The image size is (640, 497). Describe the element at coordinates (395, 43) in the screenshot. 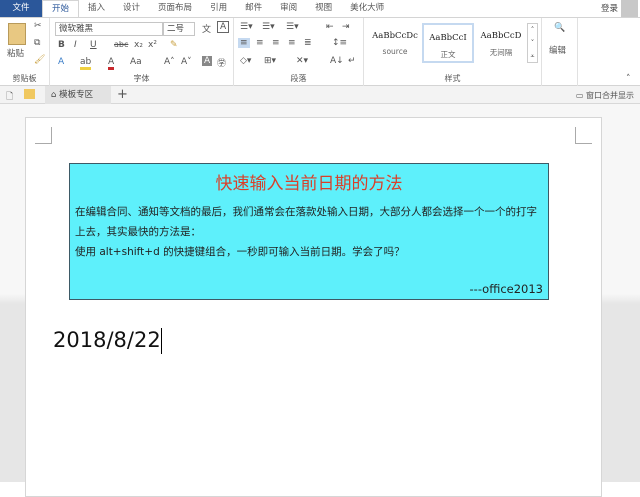

I see `style-source: AaBbCcDc source` at that location.